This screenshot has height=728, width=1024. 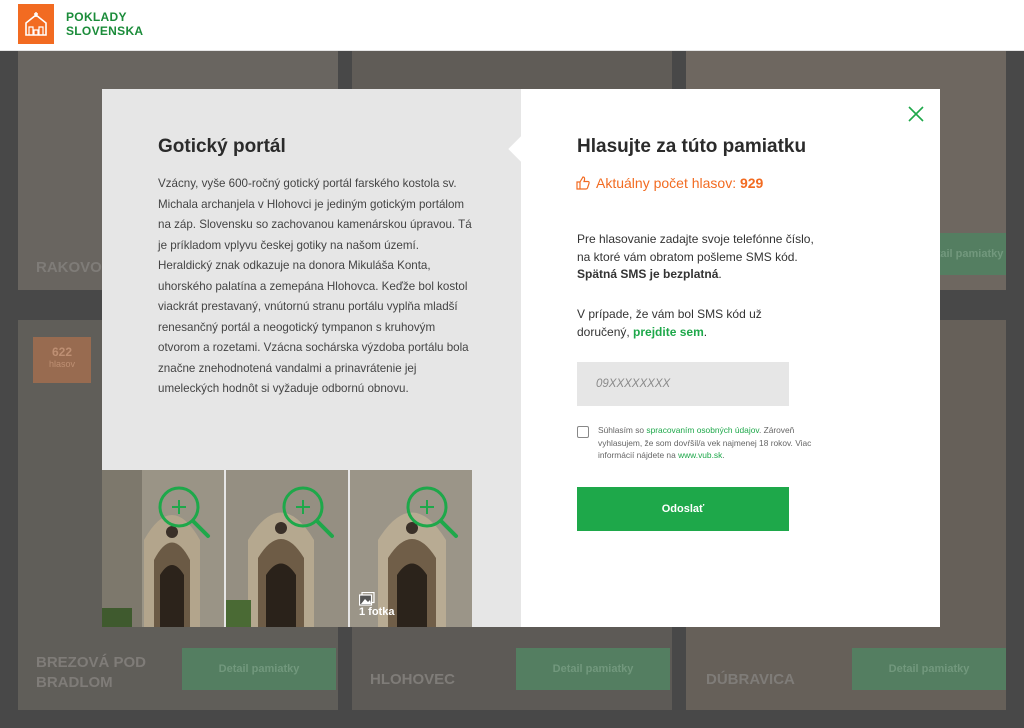 I want to click on image-icon, so click(x=367, y=599).